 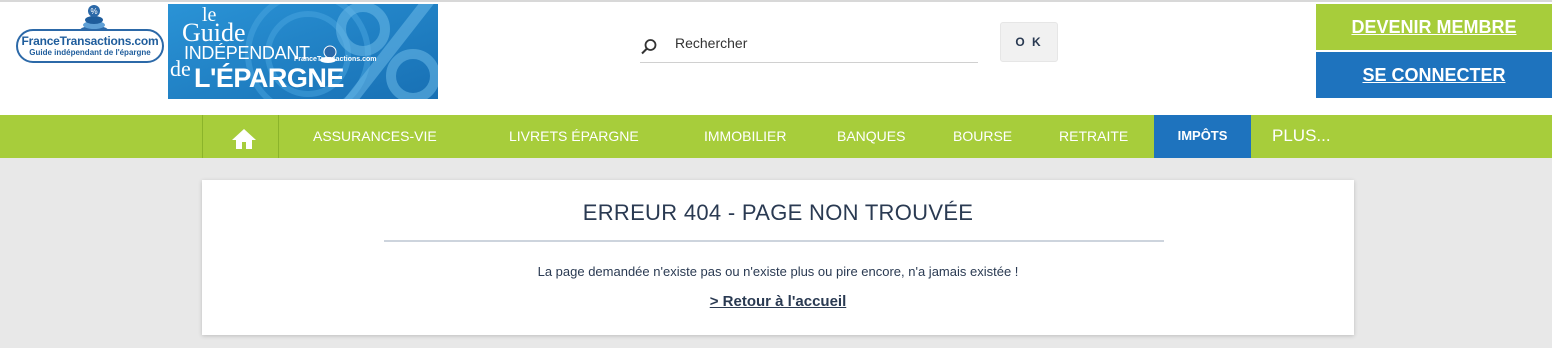 What do you see at coordinates (817, 43) in the screenshot?
I see `search-input` at bounding box center [817, 43].